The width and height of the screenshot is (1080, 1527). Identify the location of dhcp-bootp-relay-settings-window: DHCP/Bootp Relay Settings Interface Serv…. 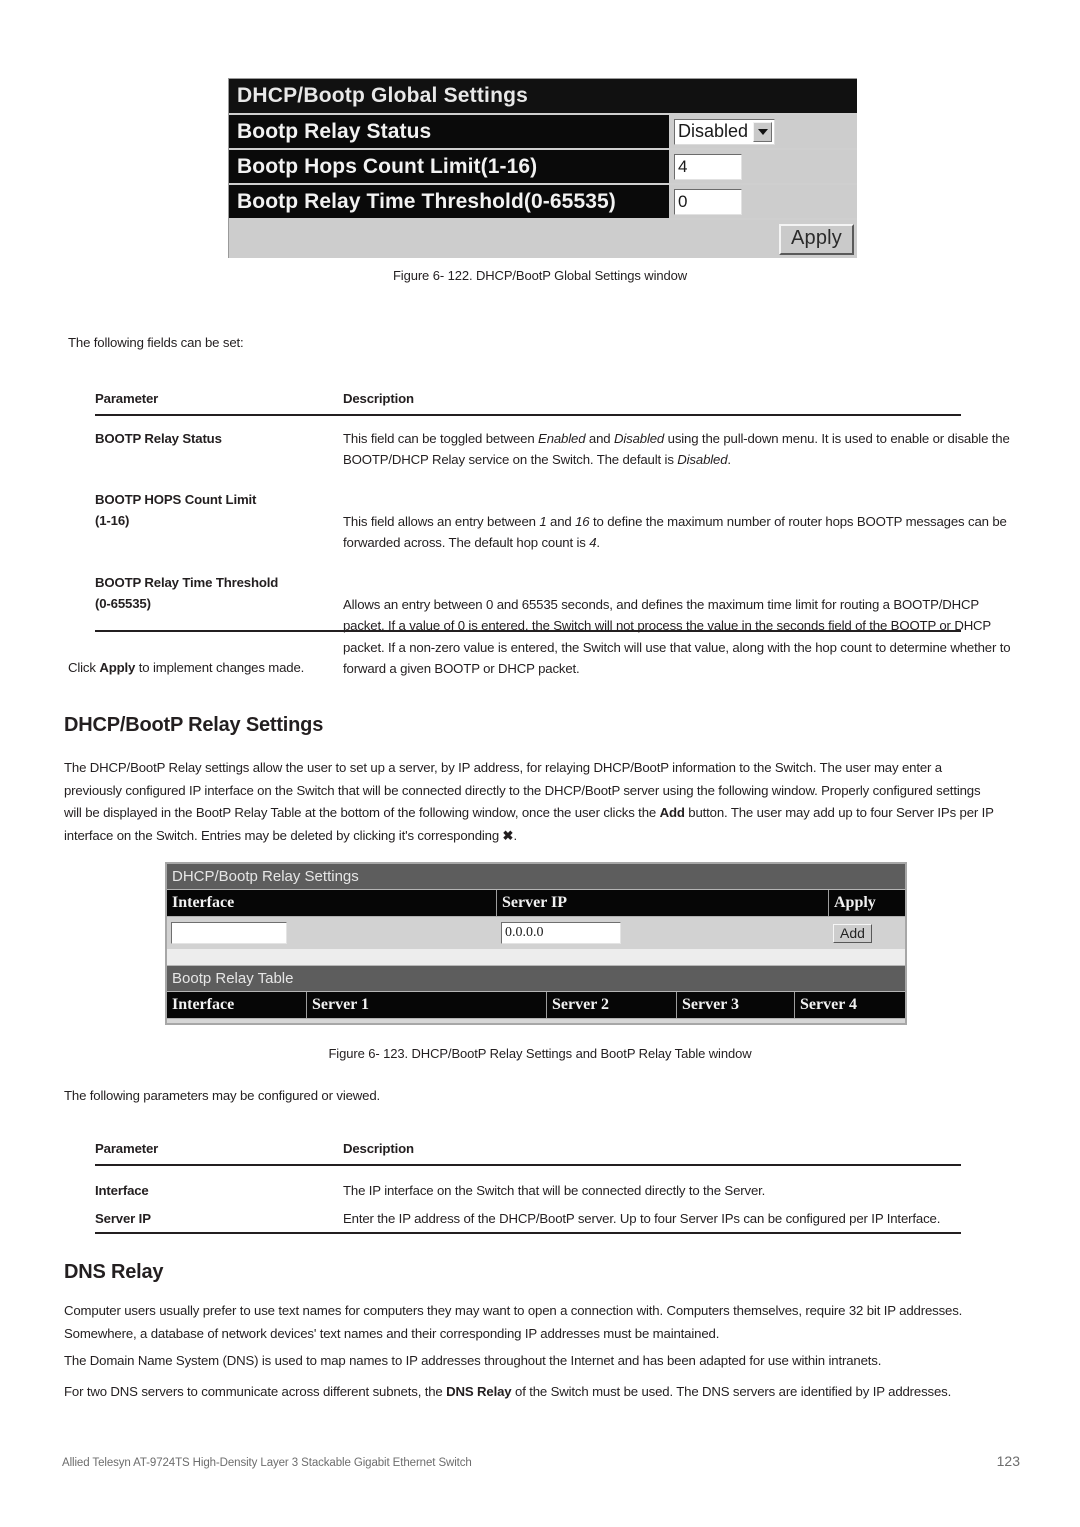
(536, 943).